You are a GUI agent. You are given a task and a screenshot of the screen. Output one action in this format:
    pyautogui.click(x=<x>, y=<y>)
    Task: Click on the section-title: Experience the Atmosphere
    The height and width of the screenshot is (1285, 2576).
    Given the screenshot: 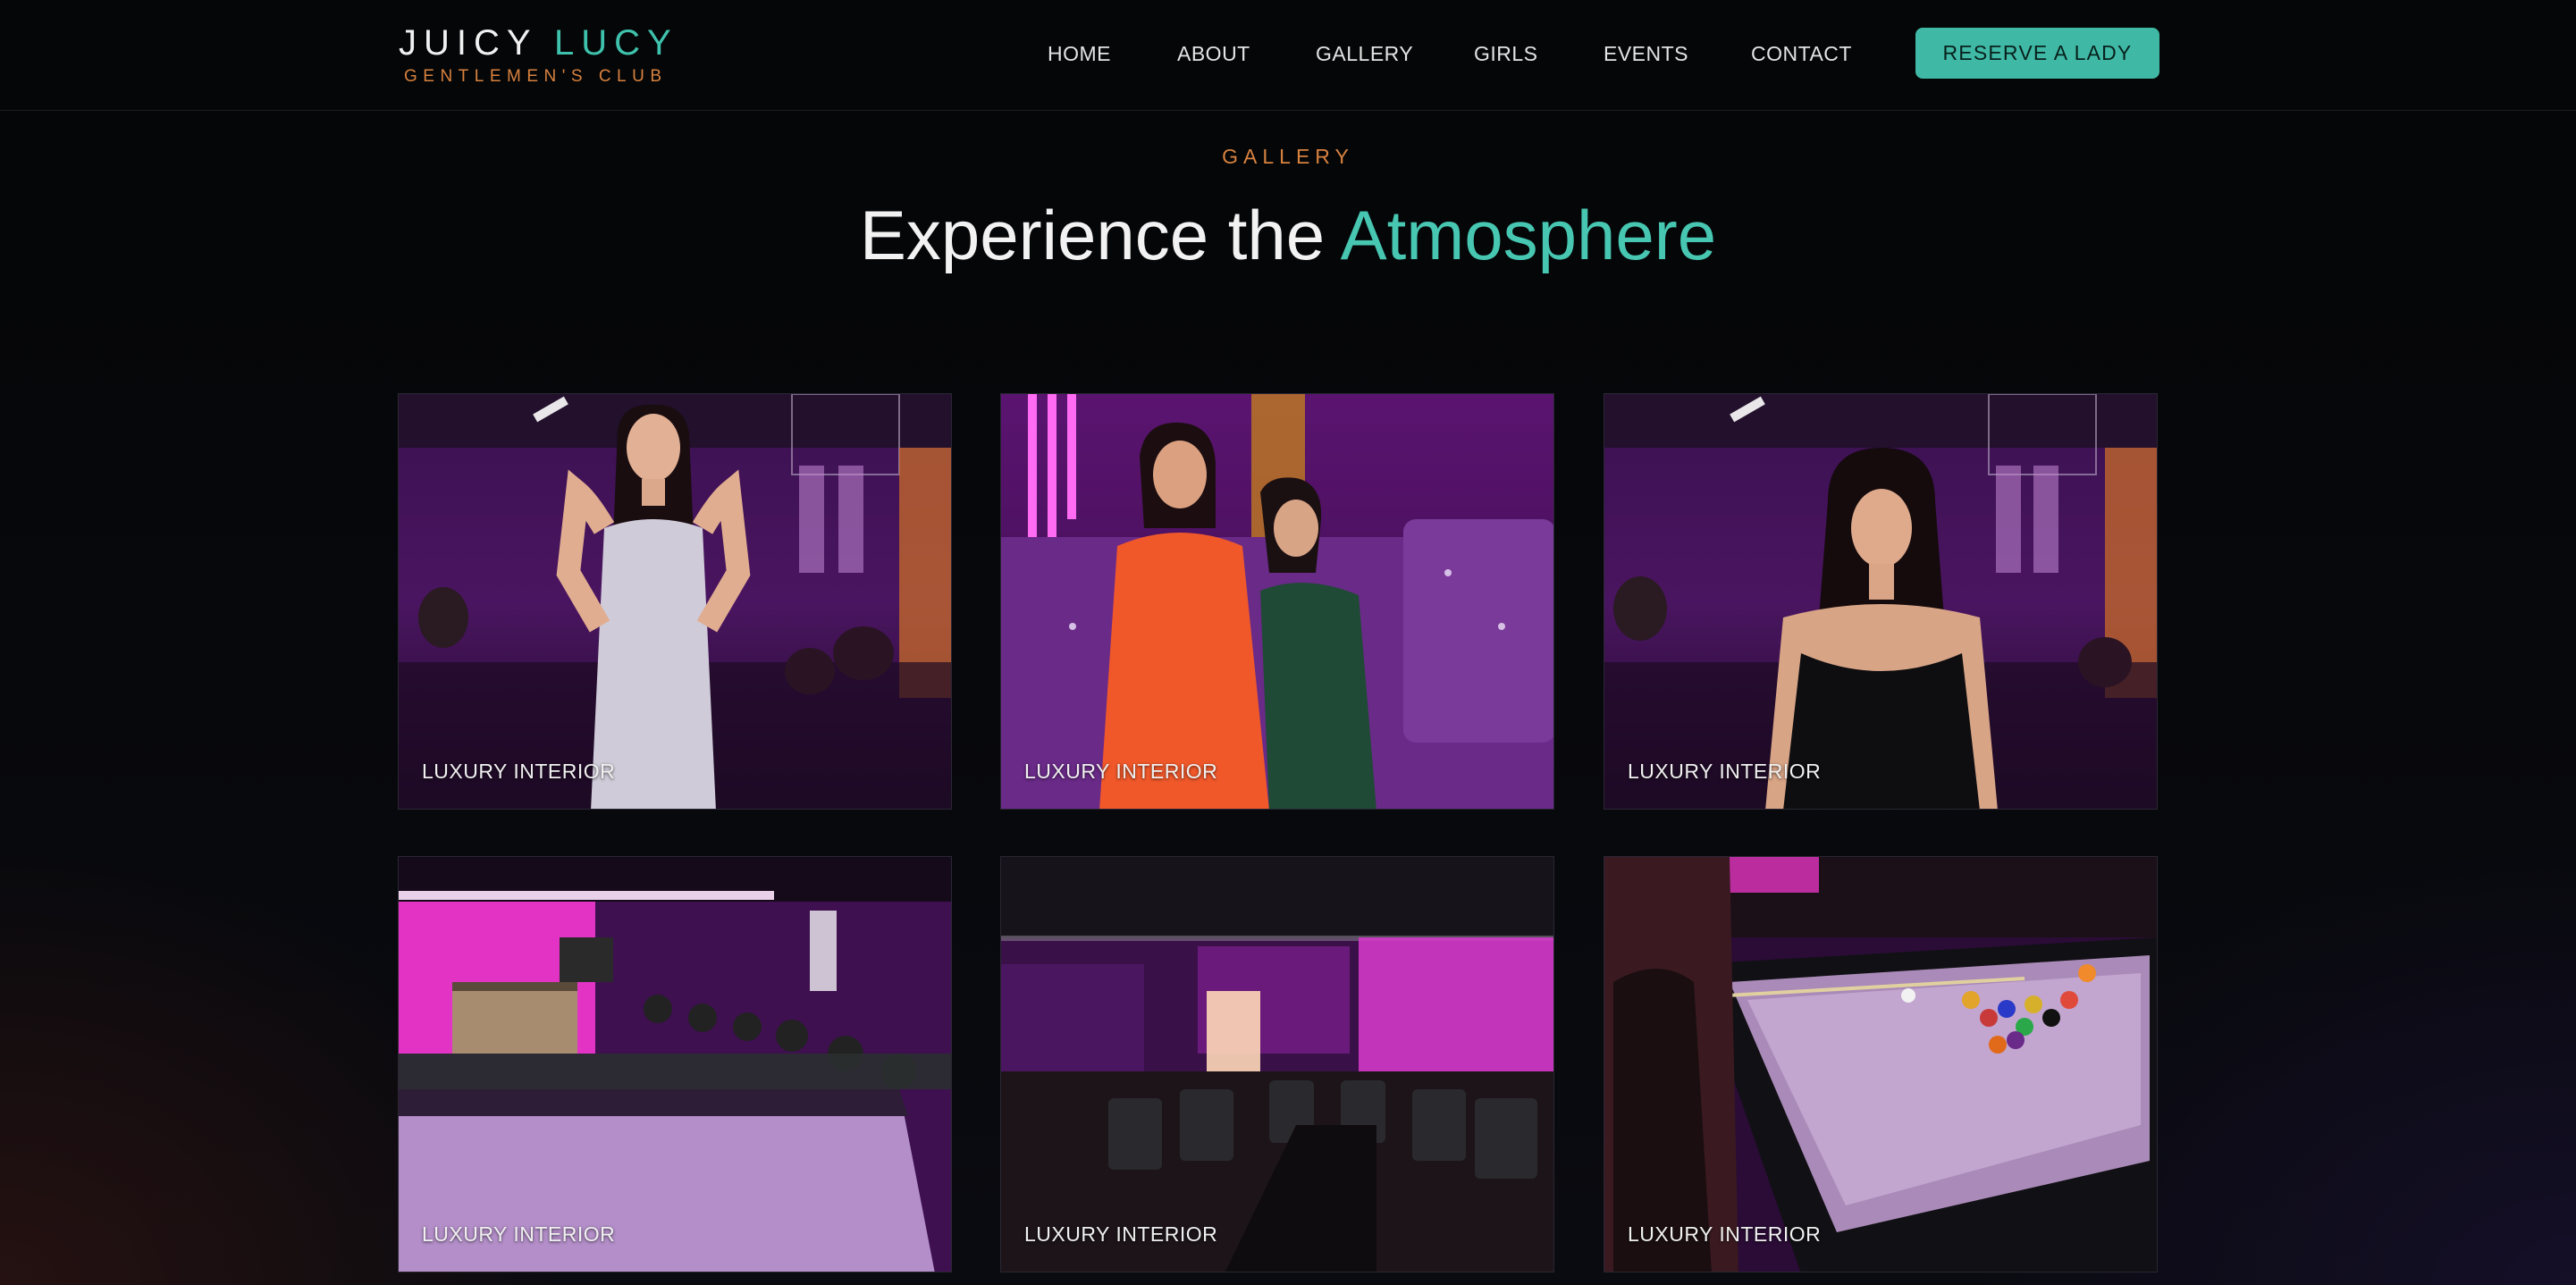 What is the action you would take?
    pyautogui.click(x=1288, y=235)
    